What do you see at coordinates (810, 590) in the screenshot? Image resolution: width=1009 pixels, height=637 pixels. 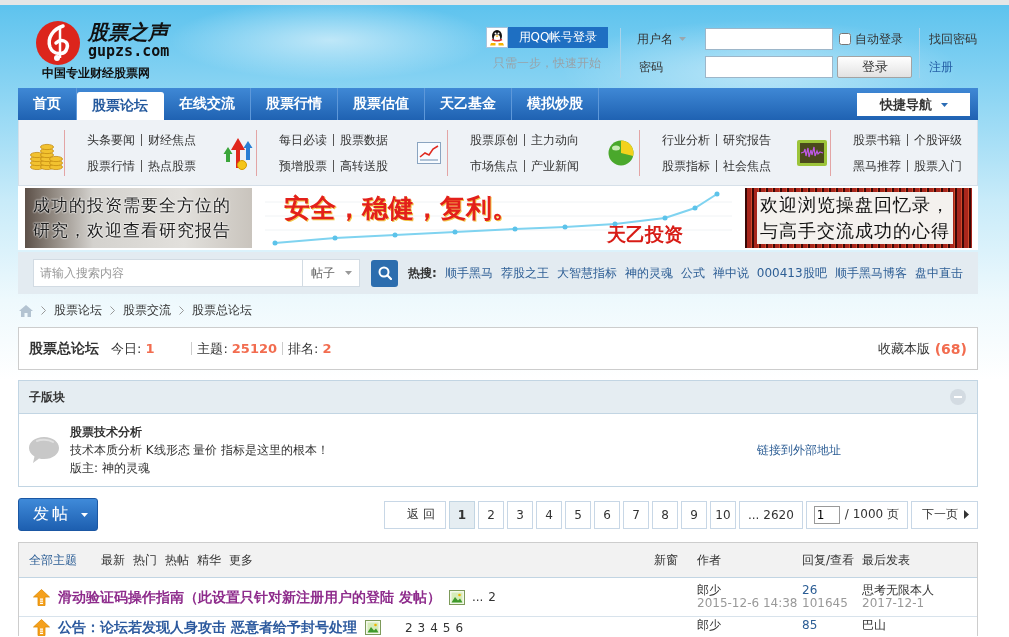 I see `reply-count: 26` at bounding box center [810, 590].